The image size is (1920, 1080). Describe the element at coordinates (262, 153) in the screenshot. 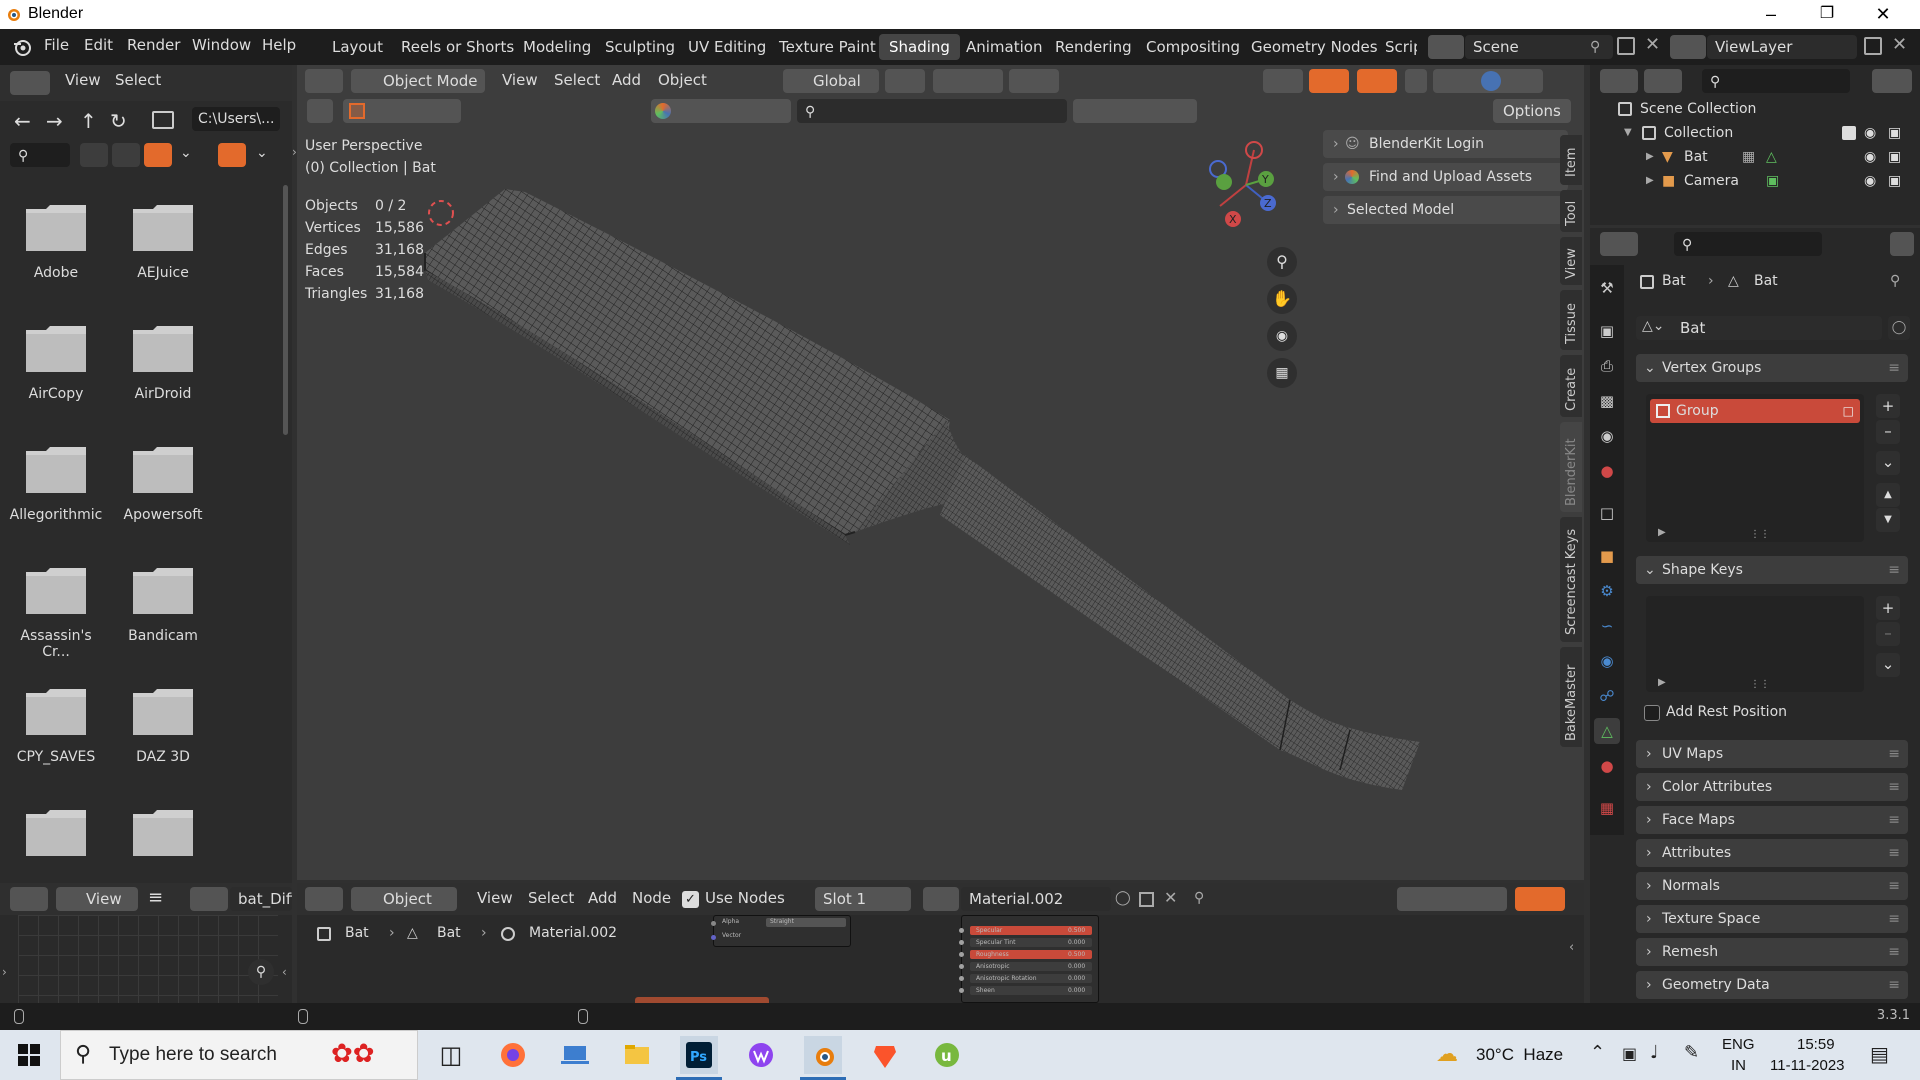

I see `filter-chevron-icon: ⌄` at that location.